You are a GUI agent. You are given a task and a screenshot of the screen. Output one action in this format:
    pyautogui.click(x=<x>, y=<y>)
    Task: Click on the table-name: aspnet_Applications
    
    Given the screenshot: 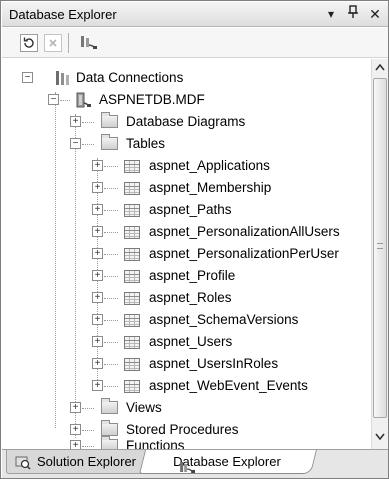 What is the action you would take?
    pyautogui.click(x=209, y=165)
    